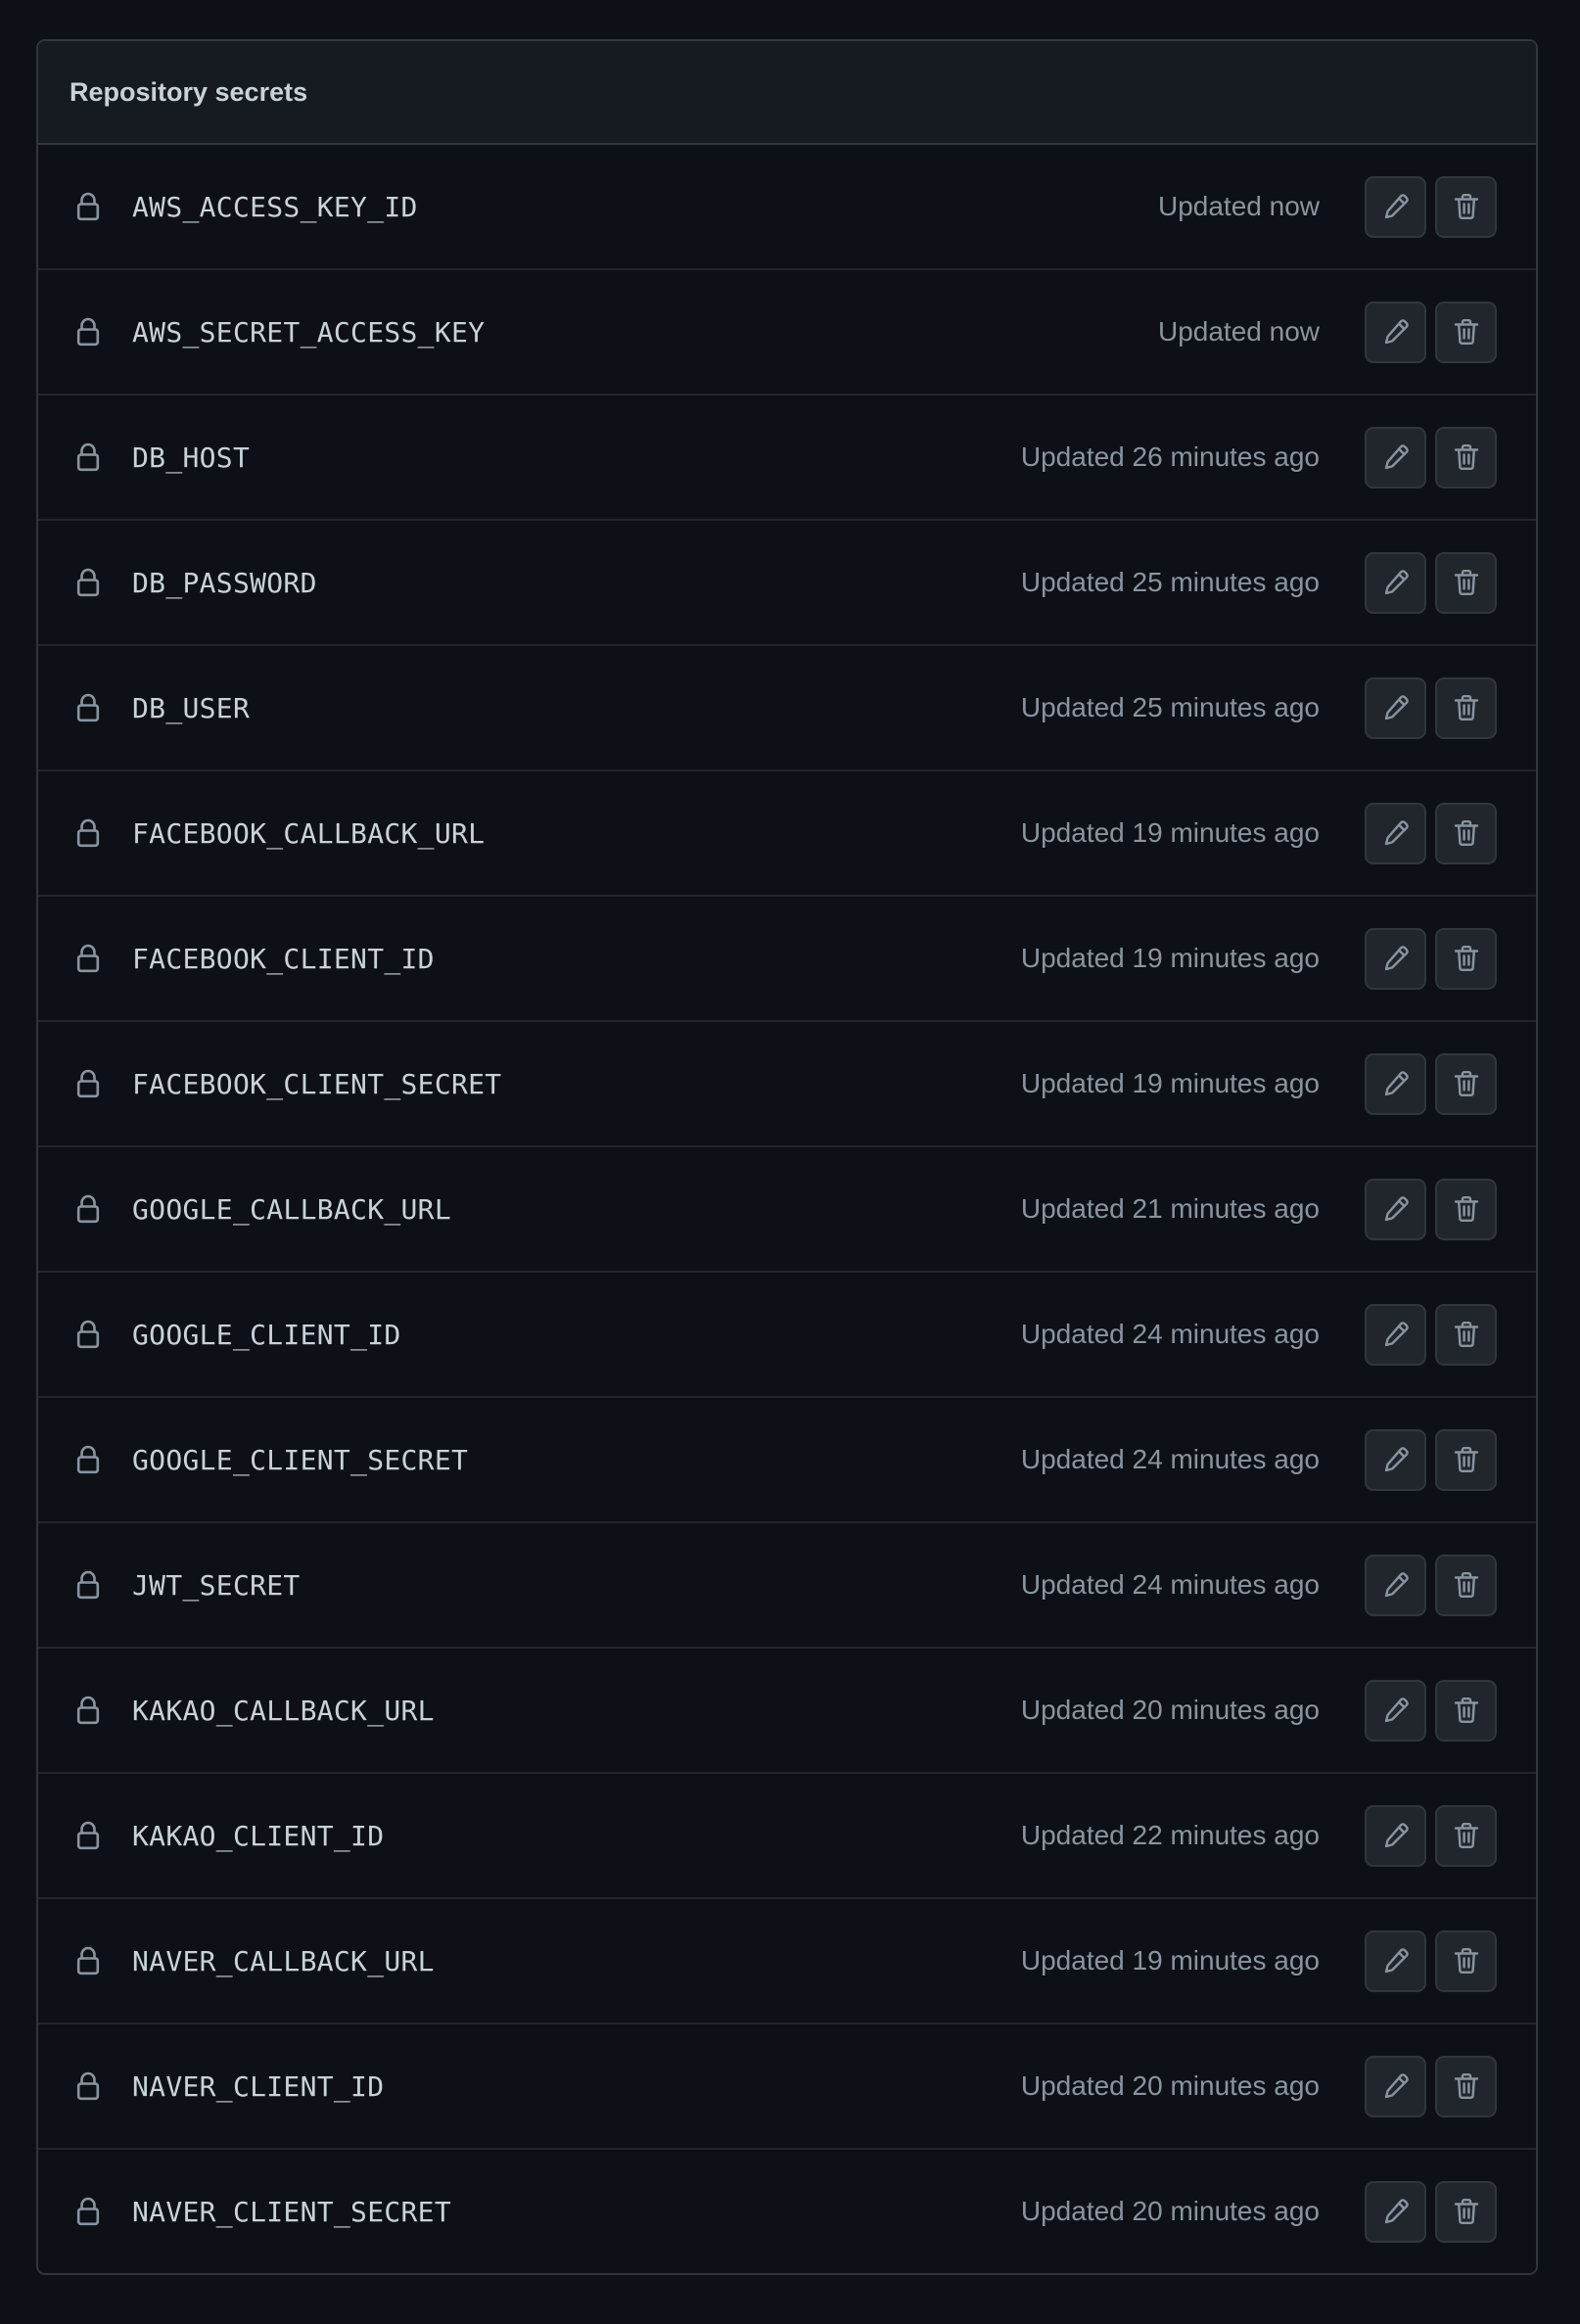  Describe the element at coordinates (224, 582) in the screenshot. I see `secret-name: DB_PASSWORD` at that location.